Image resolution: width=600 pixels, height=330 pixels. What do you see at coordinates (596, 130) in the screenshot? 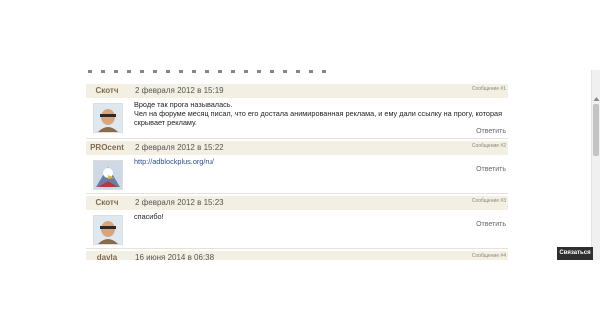
I see `scrollbar-thumb` at bounding box center [596, 130].